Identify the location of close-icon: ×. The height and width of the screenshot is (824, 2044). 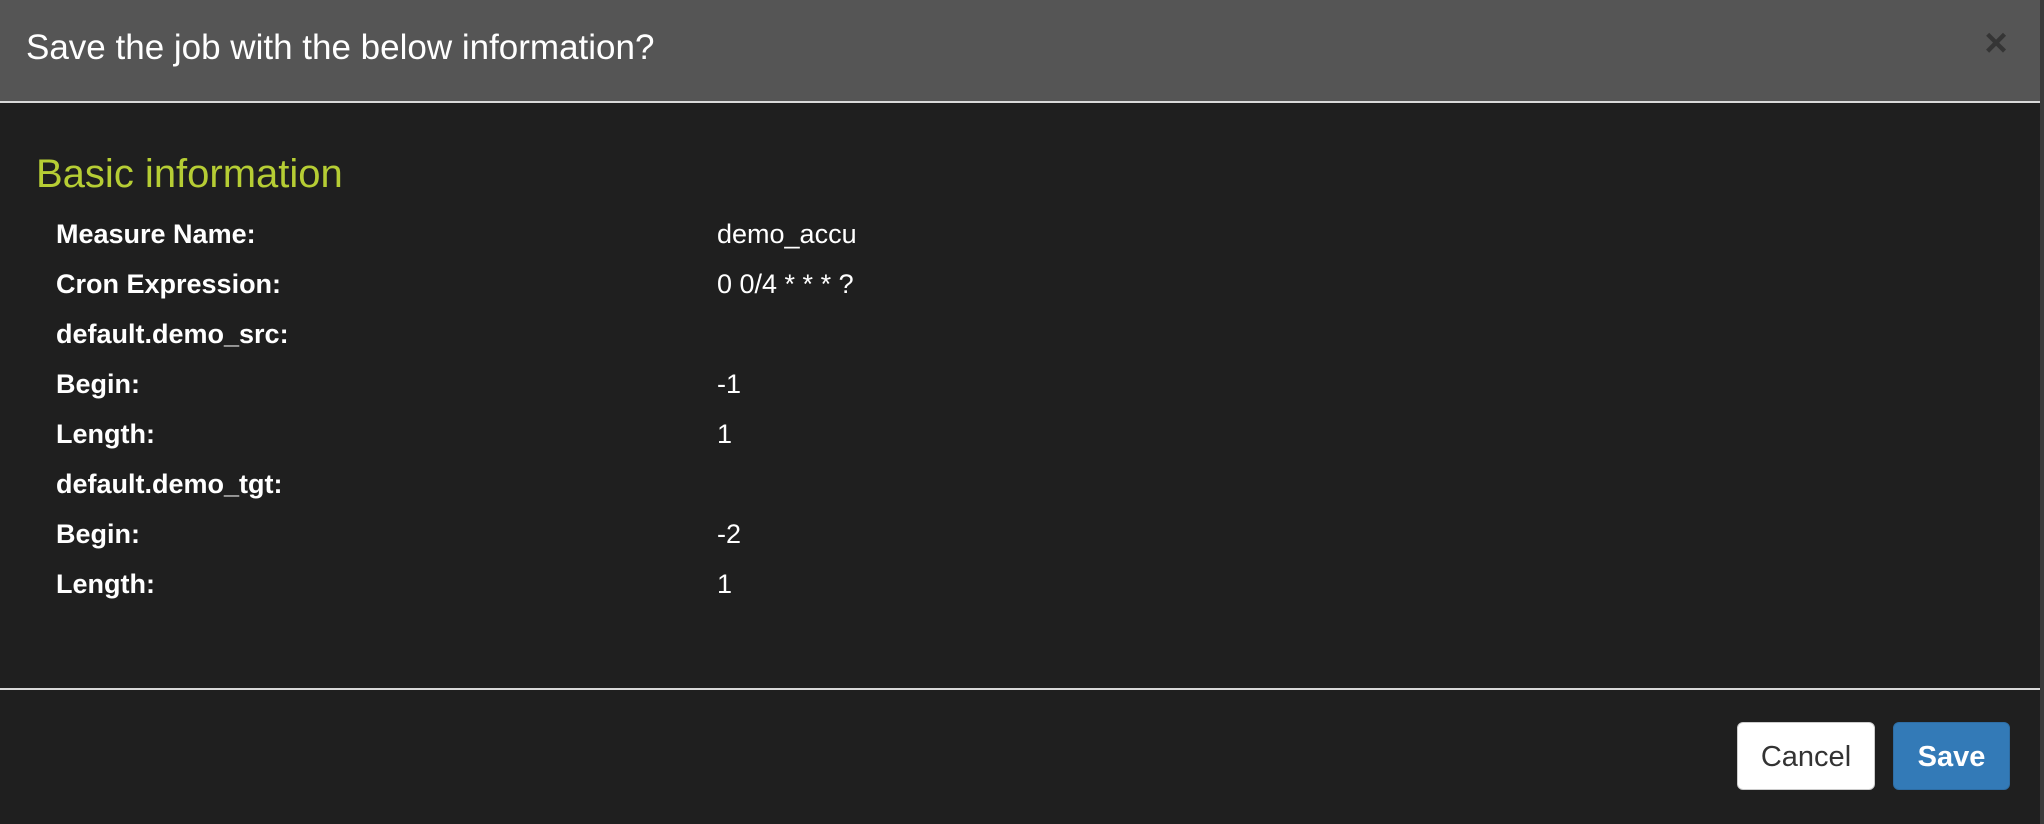
(1996, 43).